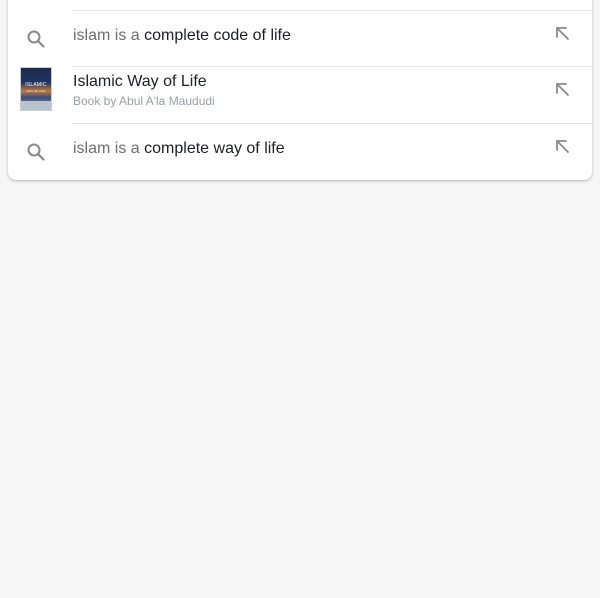  What do you see at coordinates (214, 148) in the screenshot?
I see `query-completion: complete way of life` at bounding box center [214, 148].